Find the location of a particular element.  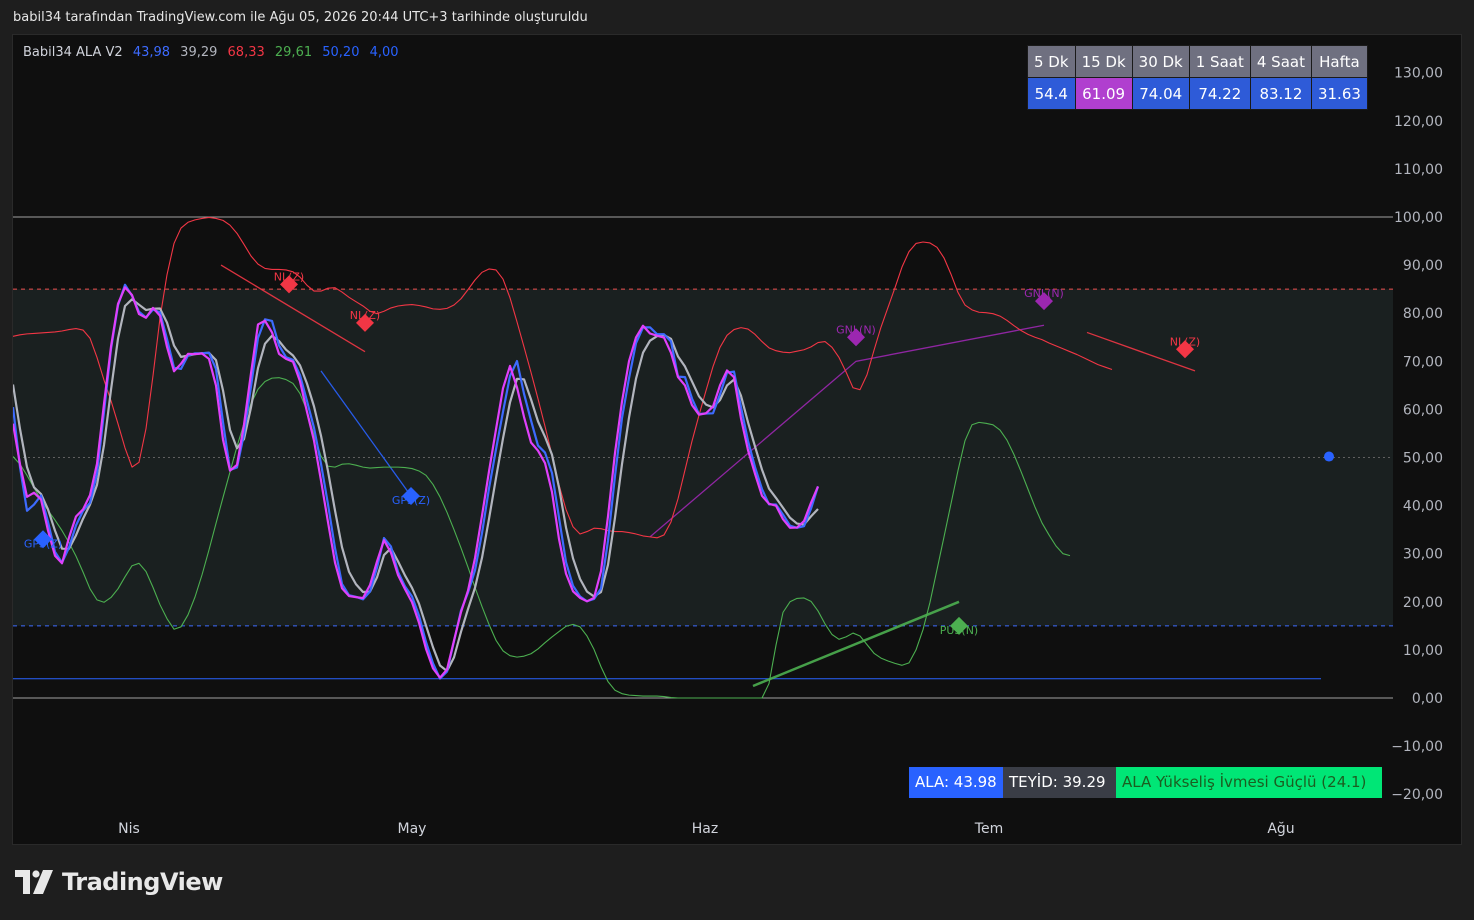

x-tick-label: Haz is located at coordinates (705, 829).